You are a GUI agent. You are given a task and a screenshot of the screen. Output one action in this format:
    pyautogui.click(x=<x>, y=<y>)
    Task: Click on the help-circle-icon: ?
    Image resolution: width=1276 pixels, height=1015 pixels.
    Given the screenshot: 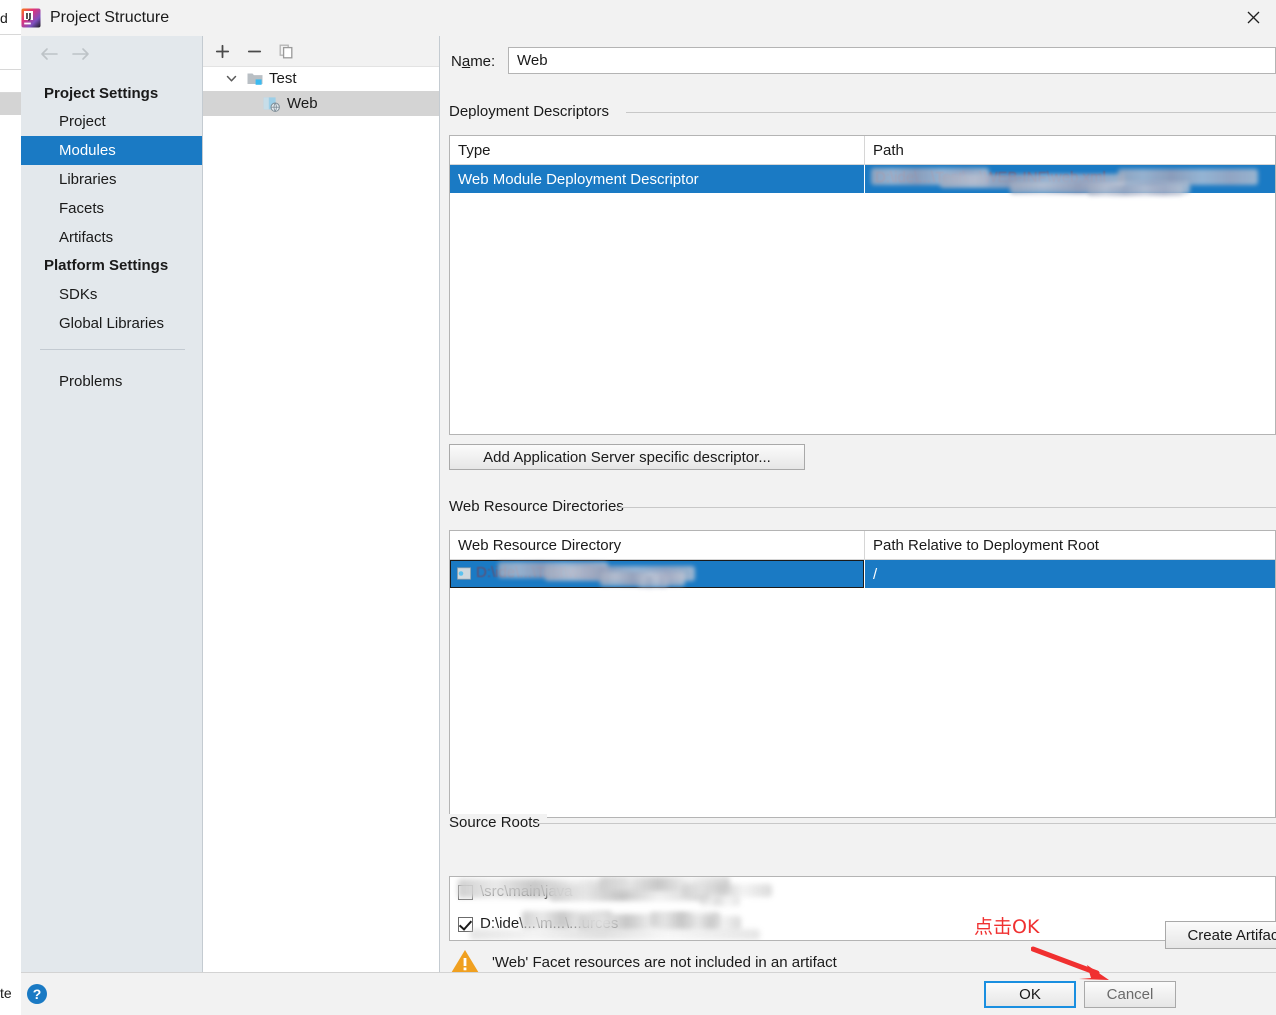 What is the action you would take?
    pyautogui.click(x=37, y=994)
    